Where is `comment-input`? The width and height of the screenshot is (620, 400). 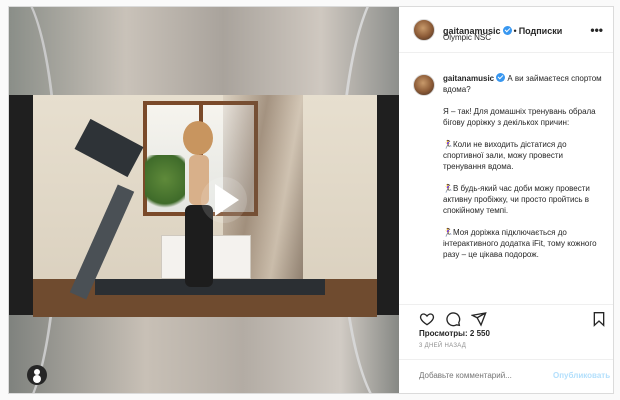 comment-input is located at coordinates (484, 375).